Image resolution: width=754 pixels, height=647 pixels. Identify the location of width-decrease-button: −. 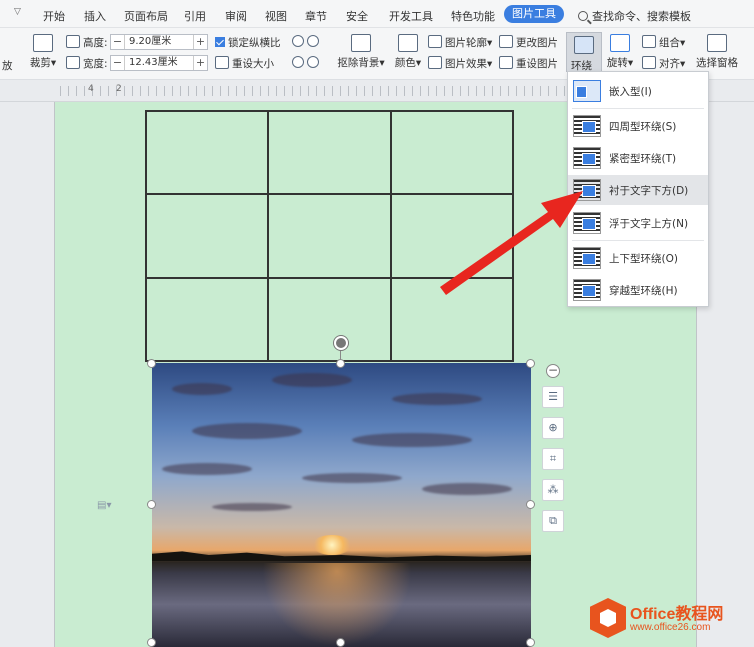
(118, 63).